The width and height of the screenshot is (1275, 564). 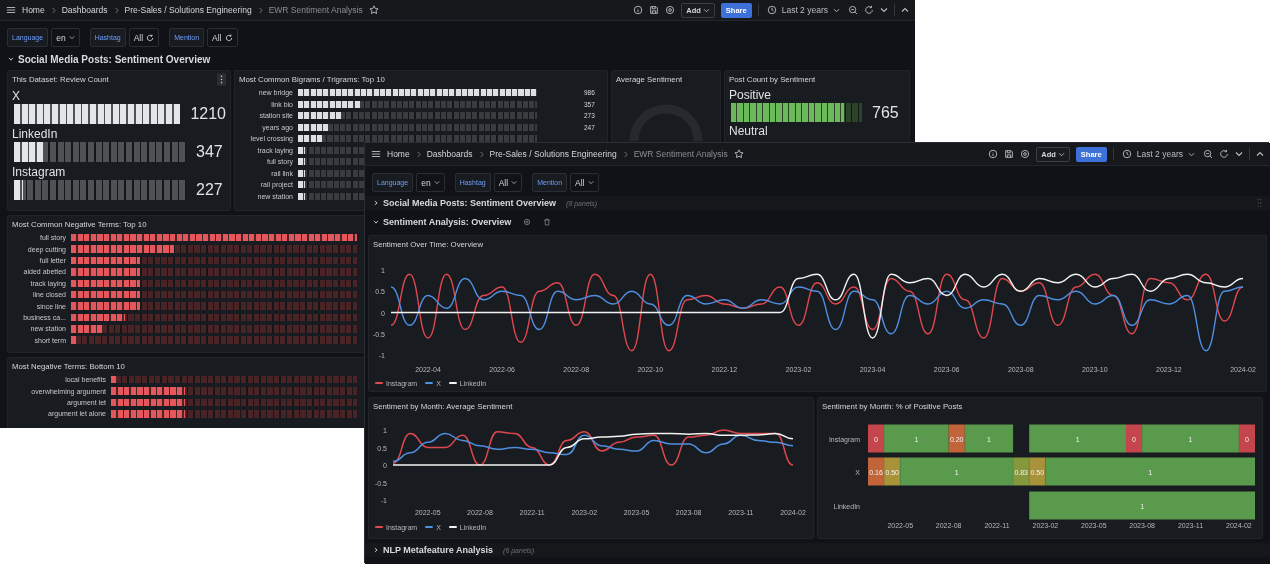 What do you see at coordinates (447, 222) in the screenshot?
I see `row-title: Sentiment Analysis: Overview` at bounding box center [447, 222].